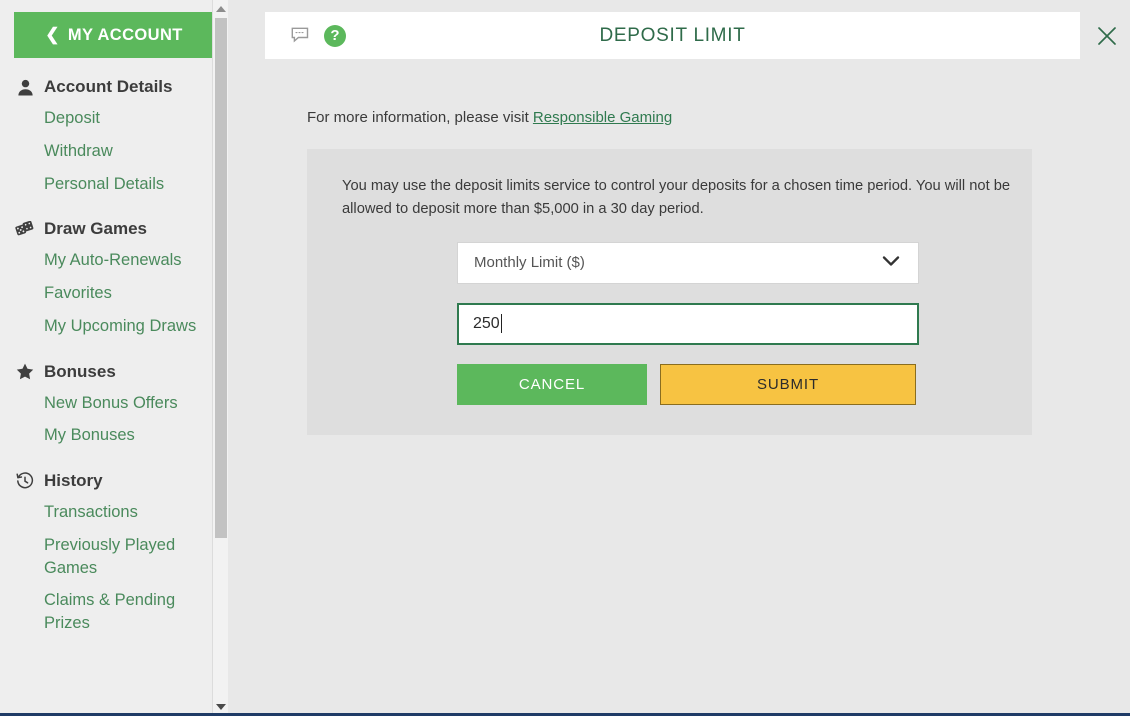  Describe the element at coordinates (52, 34) in the screenshot. I see `chevron-left-icon: ❮` at that location.